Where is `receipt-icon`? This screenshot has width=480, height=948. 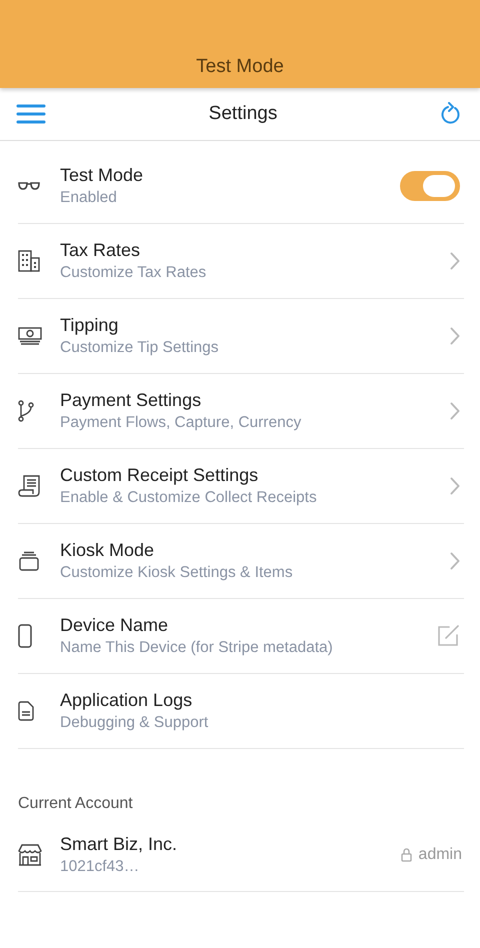 receipt-icon is located at coordinates (29, 486).